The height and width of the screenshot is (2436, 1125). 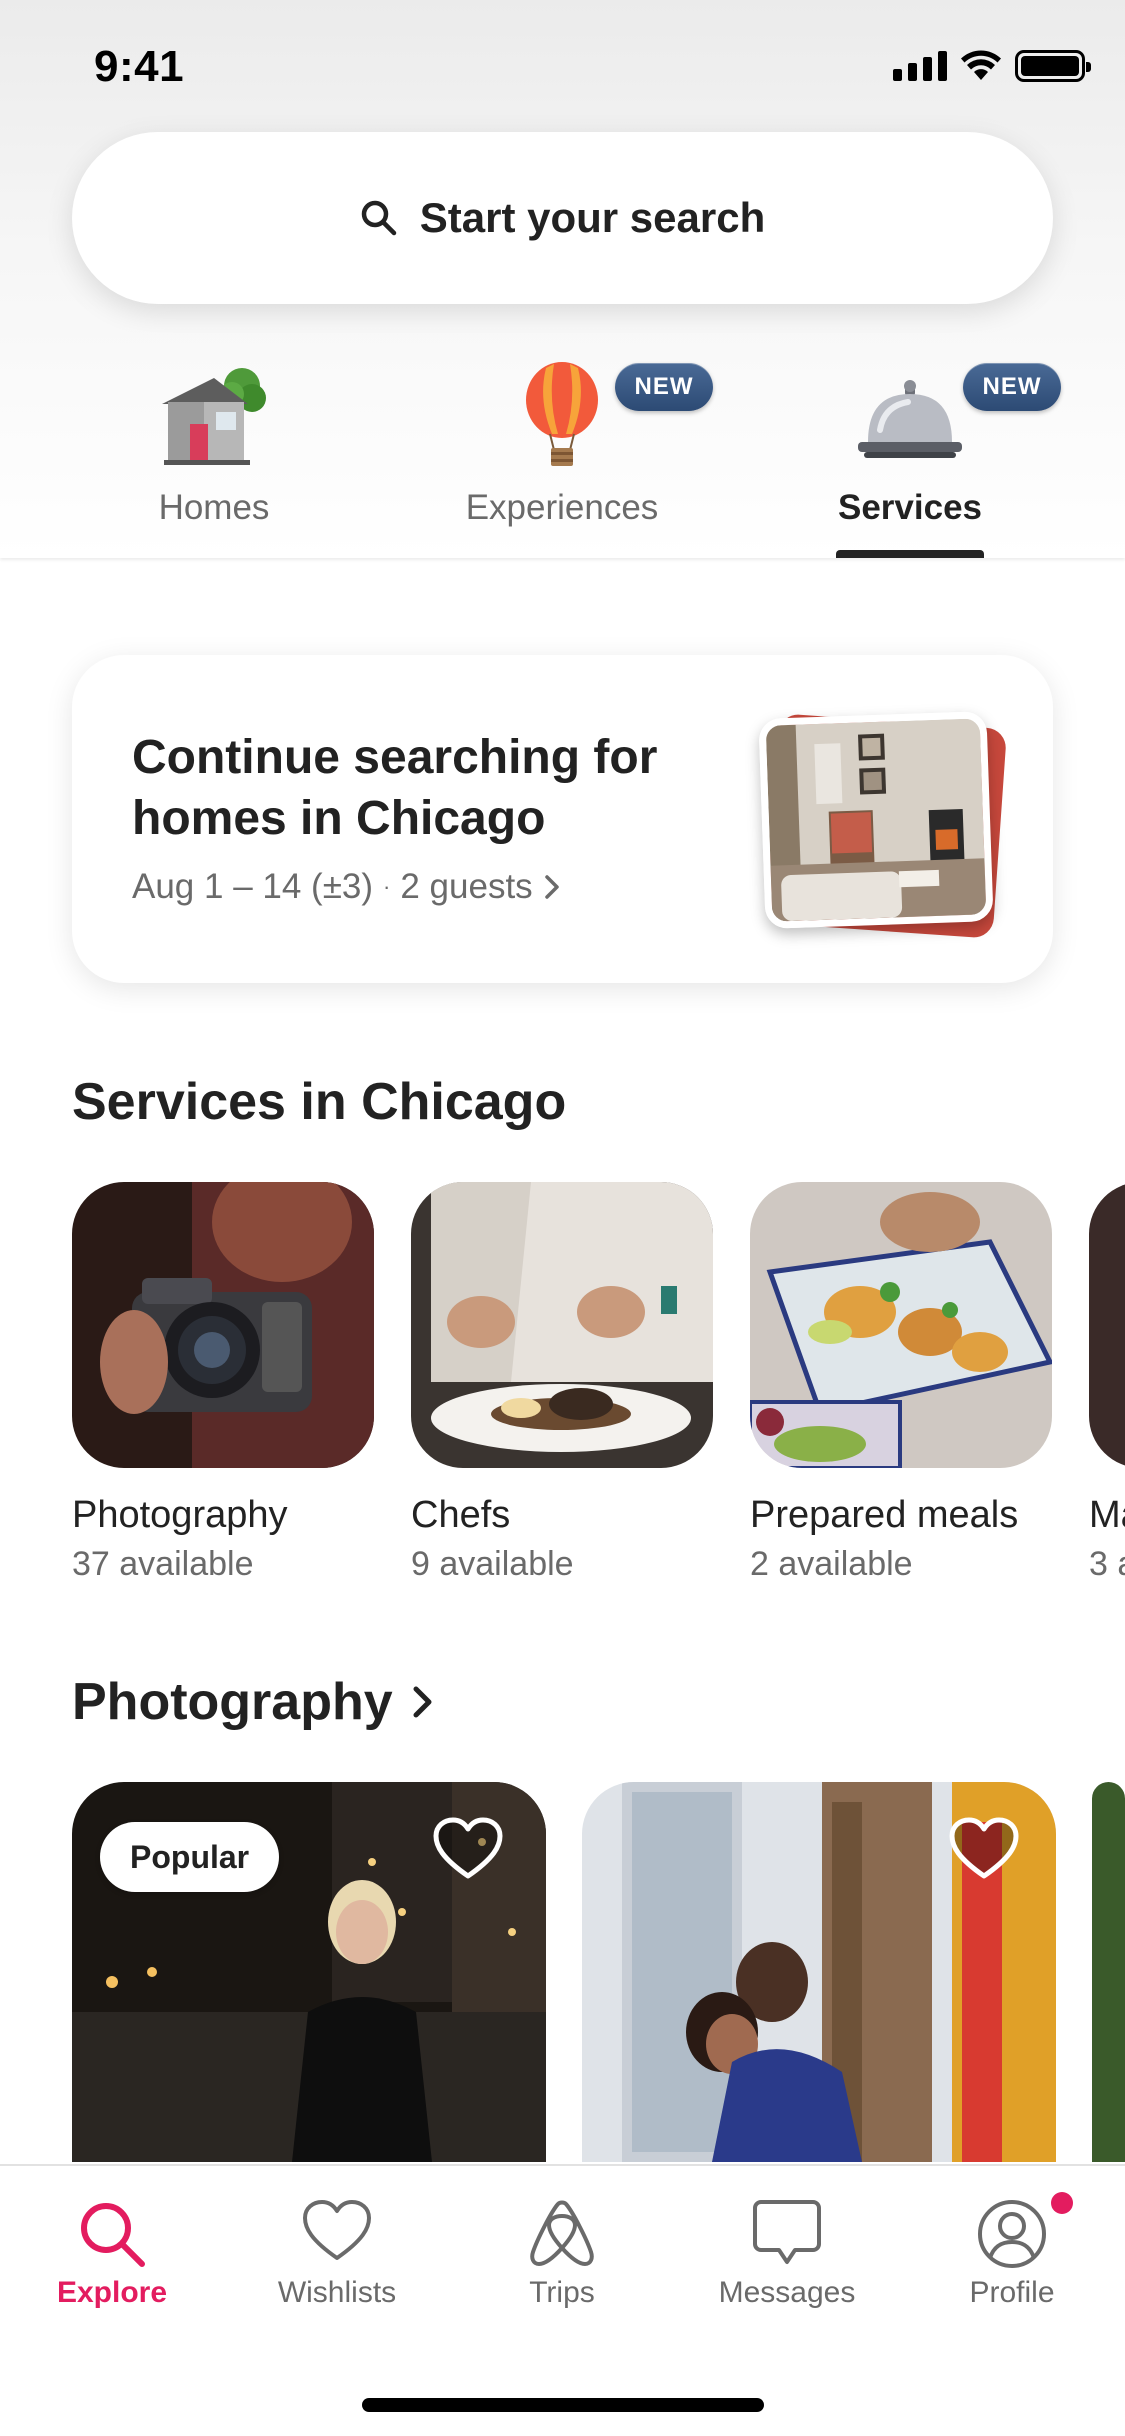 What do you see at coordinates (253, 886) in the screenshot?
I see `search-dates: Aug 1 – 14 (±3)` at bounding box center [253, 886].